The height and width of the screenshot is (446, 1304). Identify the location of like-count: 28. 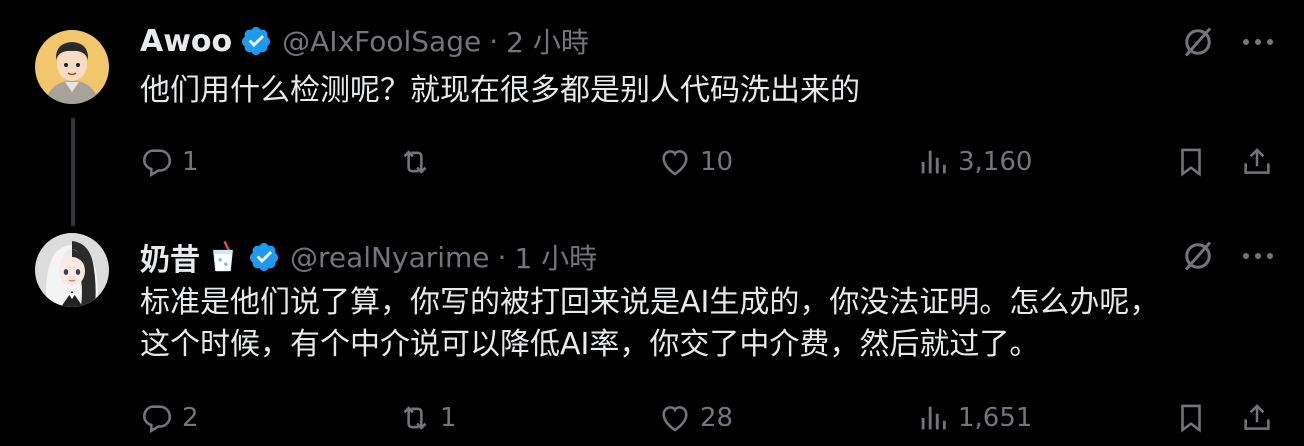
(717, 418).